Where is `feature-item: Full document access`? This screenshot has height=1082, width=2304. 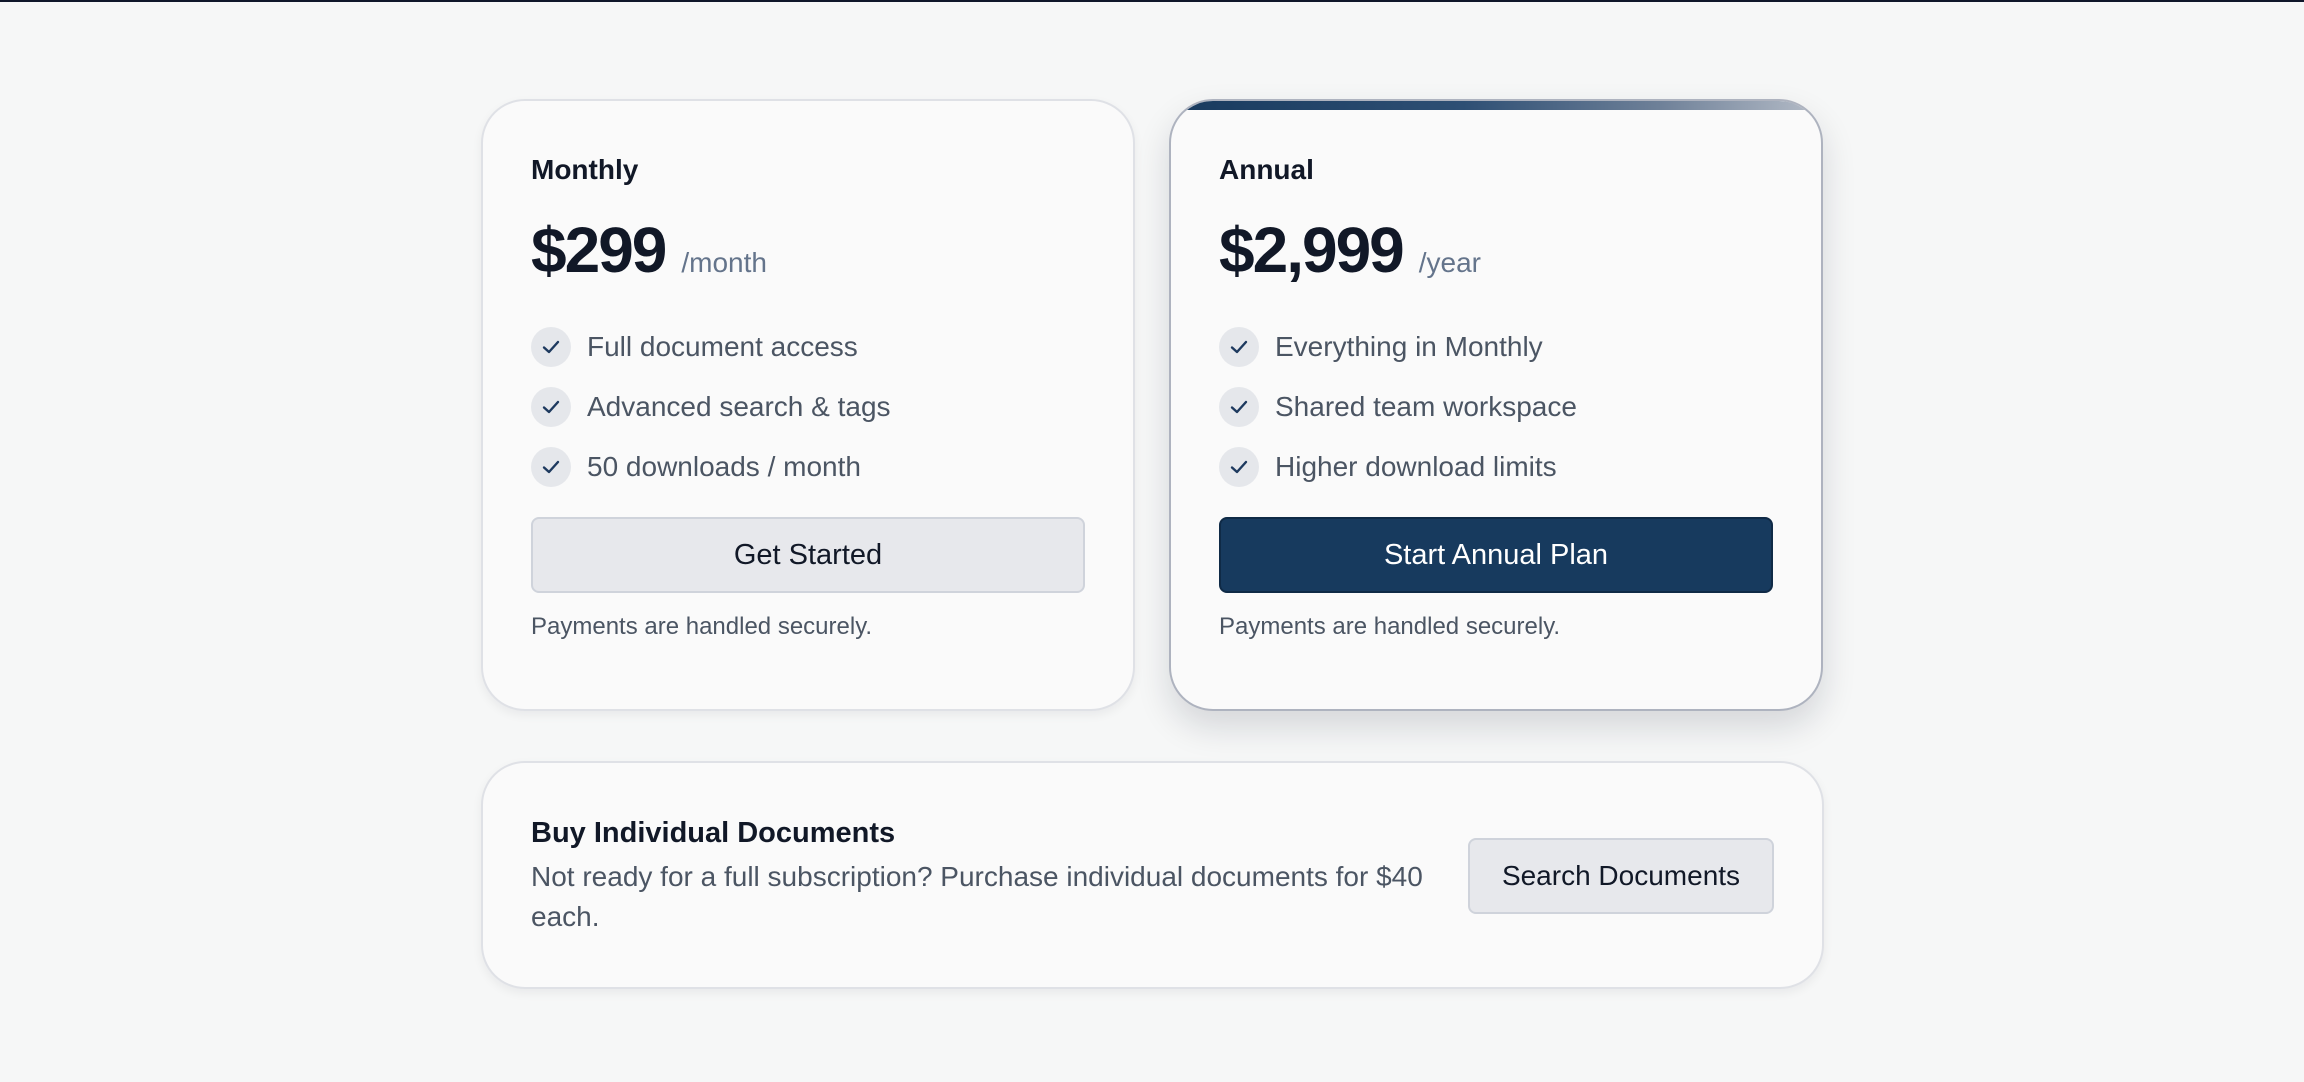 feature-item: Full document access is located at coordinates (808, 347).